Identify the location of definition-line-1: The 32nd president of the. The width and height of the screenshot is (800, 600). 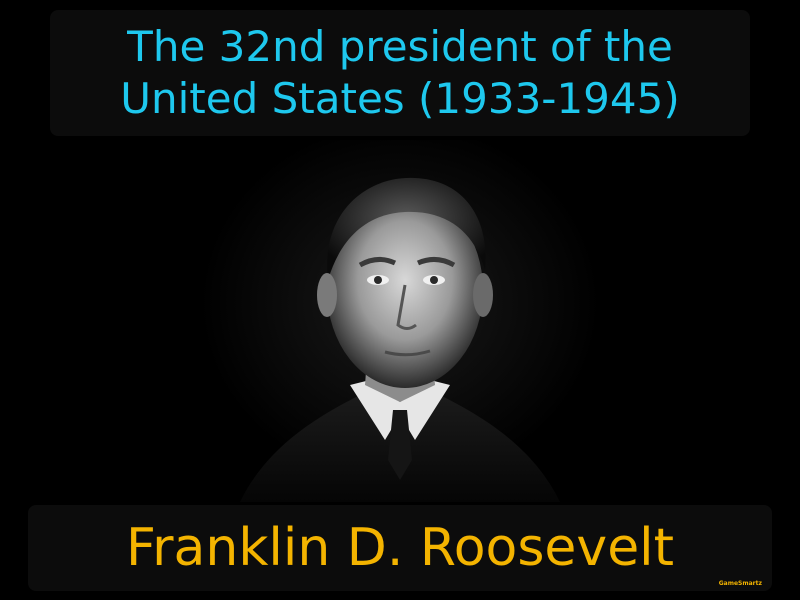
(400, 46).